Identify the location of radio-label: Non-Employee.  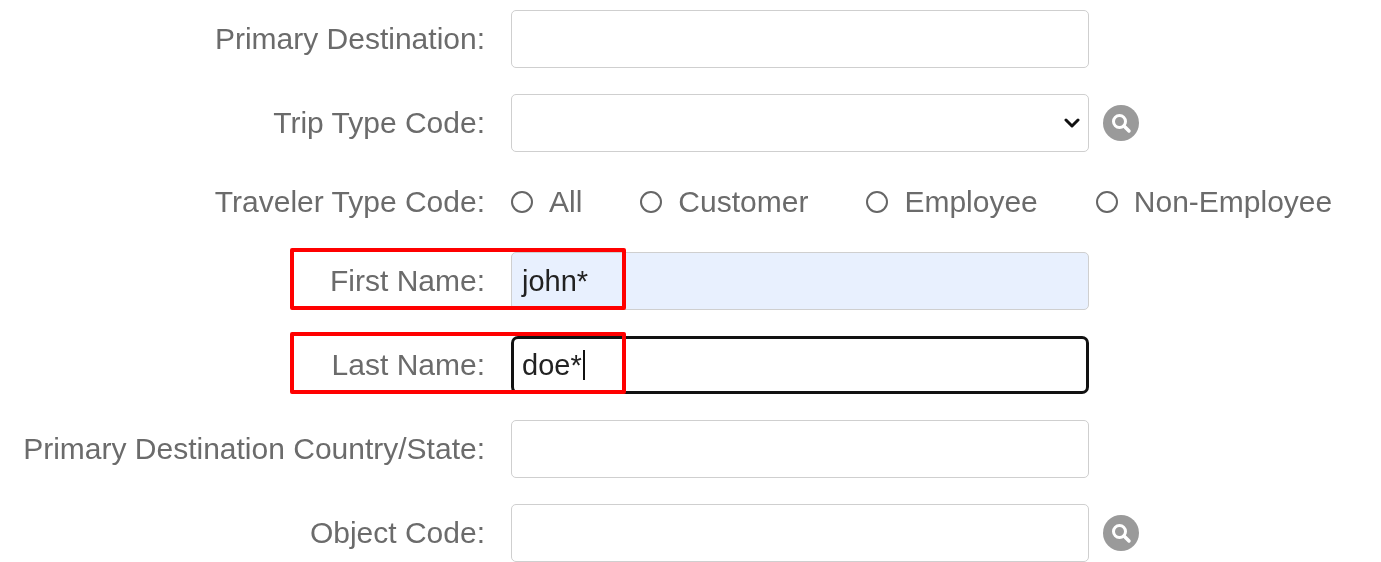
(1233, 202).